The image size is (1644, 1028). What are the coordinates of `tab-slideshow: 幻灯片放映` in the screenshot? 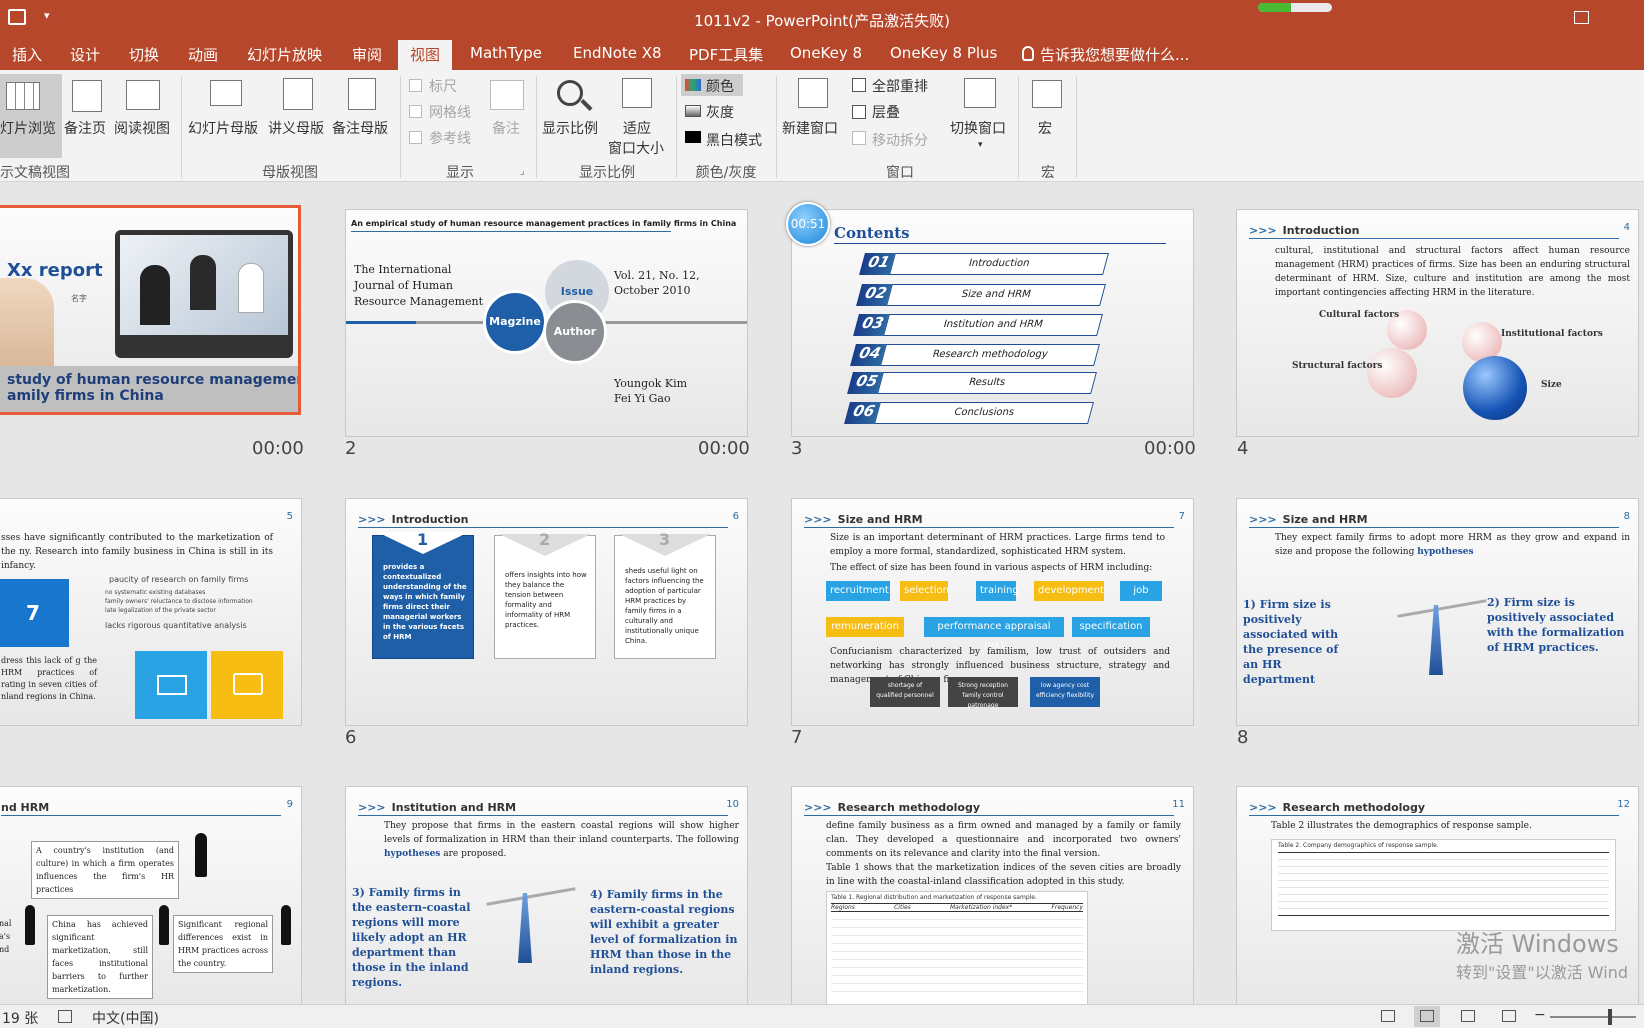 It's located at (284, 54).